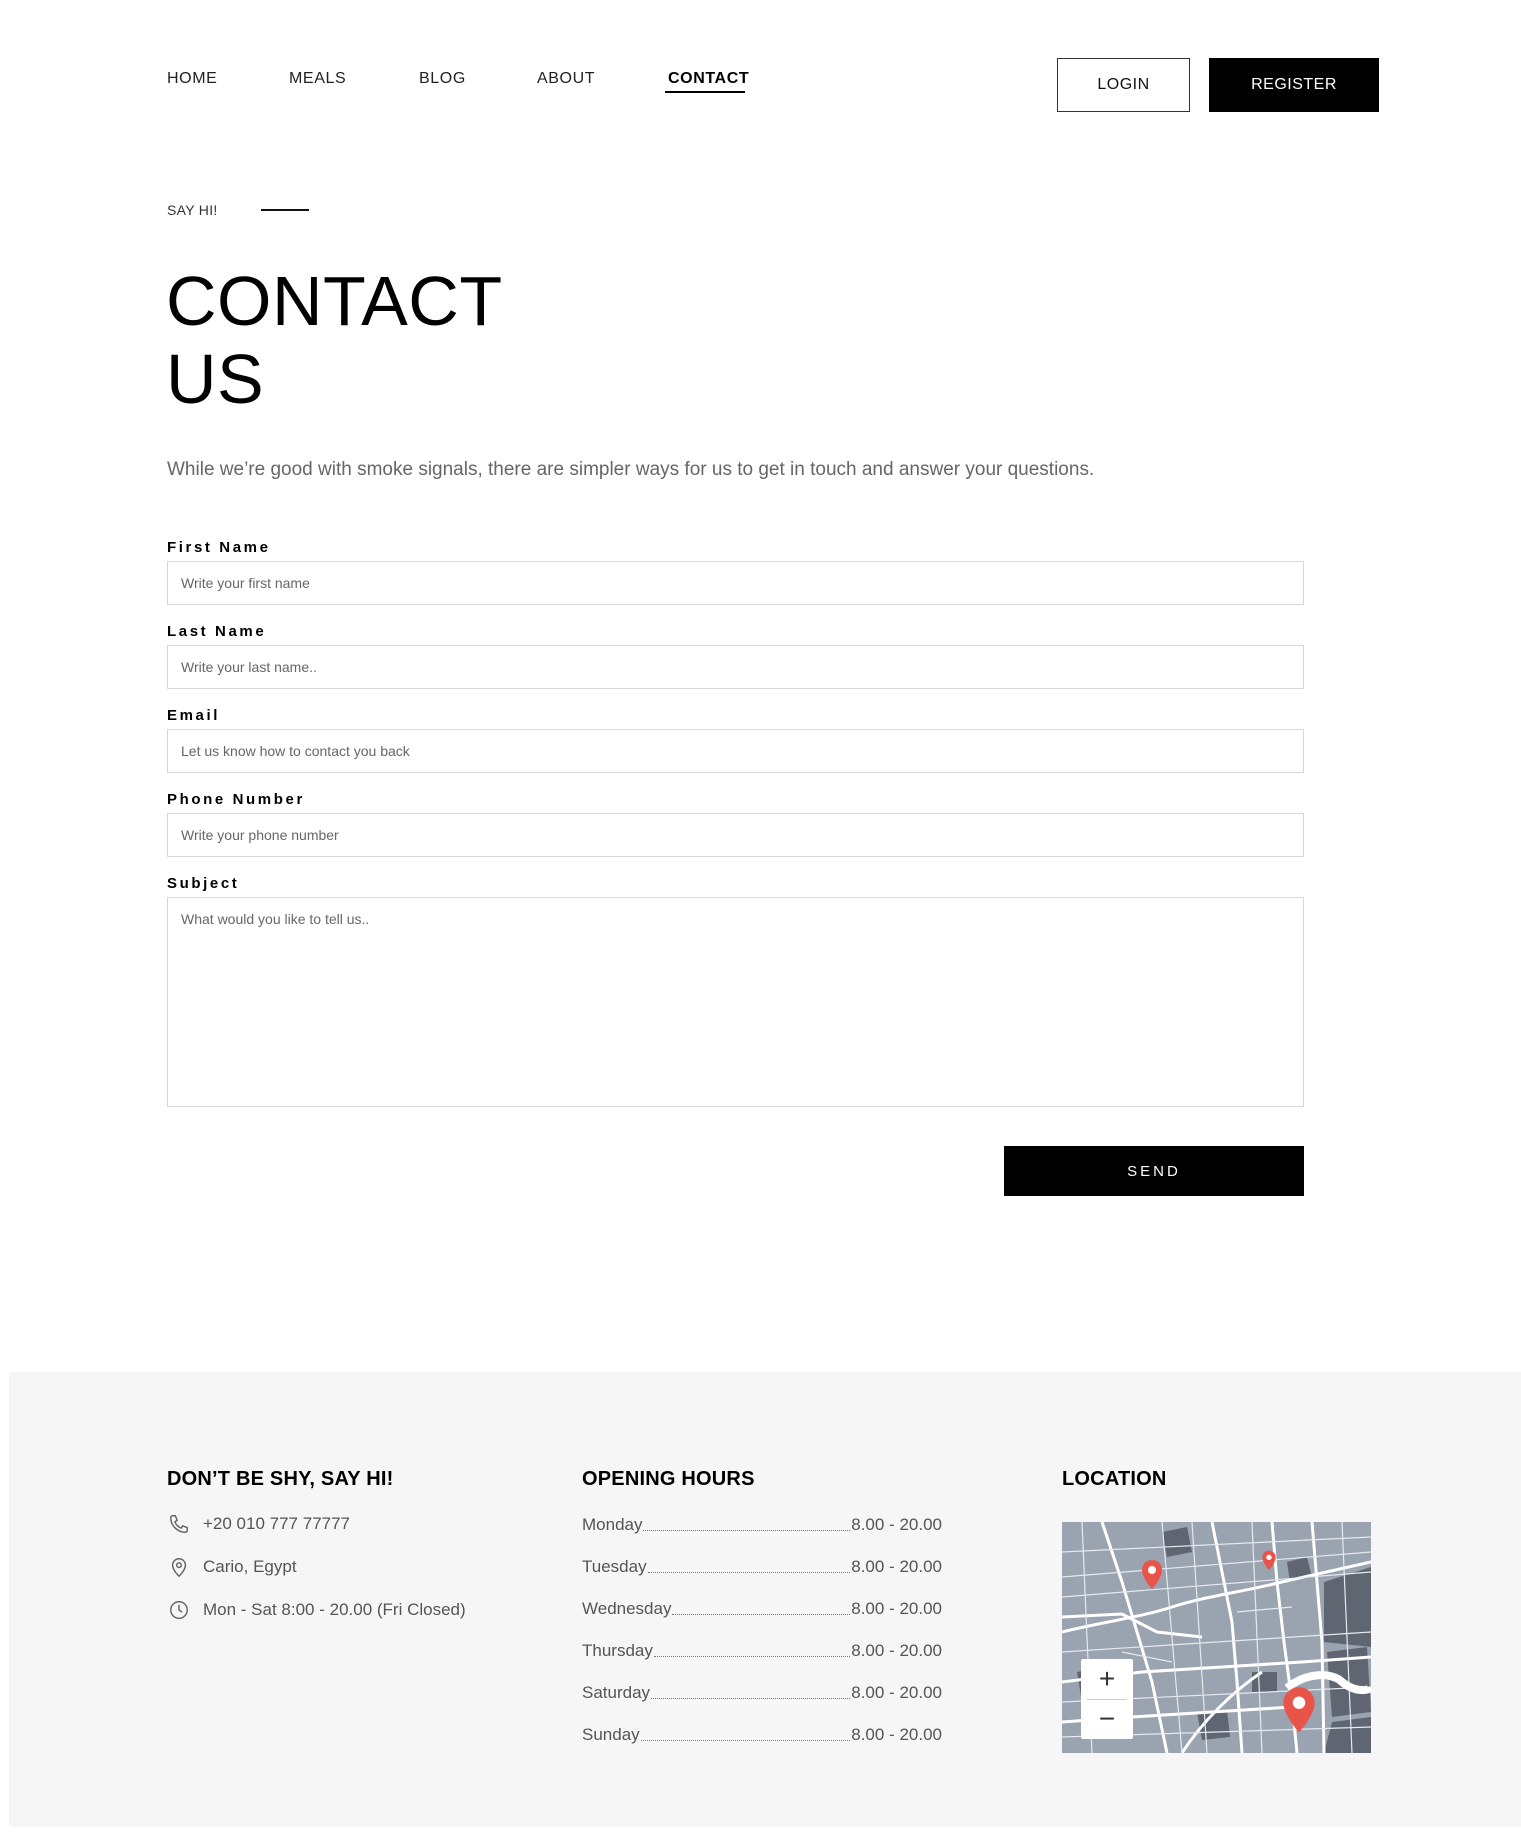 Image resolution: width=1521 pixels, height=1832 pixels. I want to click on hours-day: Monday, so click(612, 1524).